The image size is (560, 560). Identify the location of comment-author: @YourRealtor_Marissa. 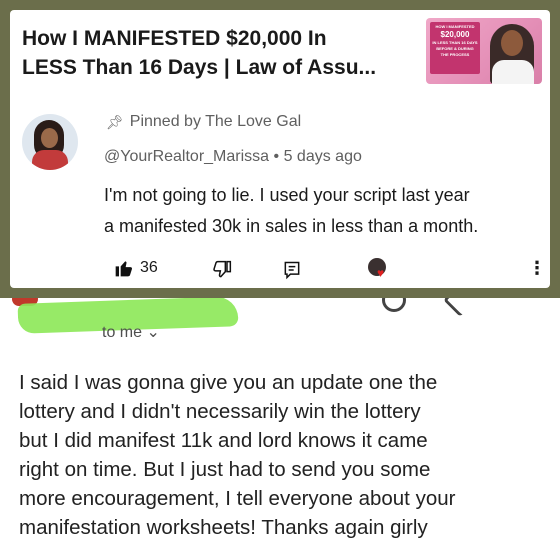
(186, 156).